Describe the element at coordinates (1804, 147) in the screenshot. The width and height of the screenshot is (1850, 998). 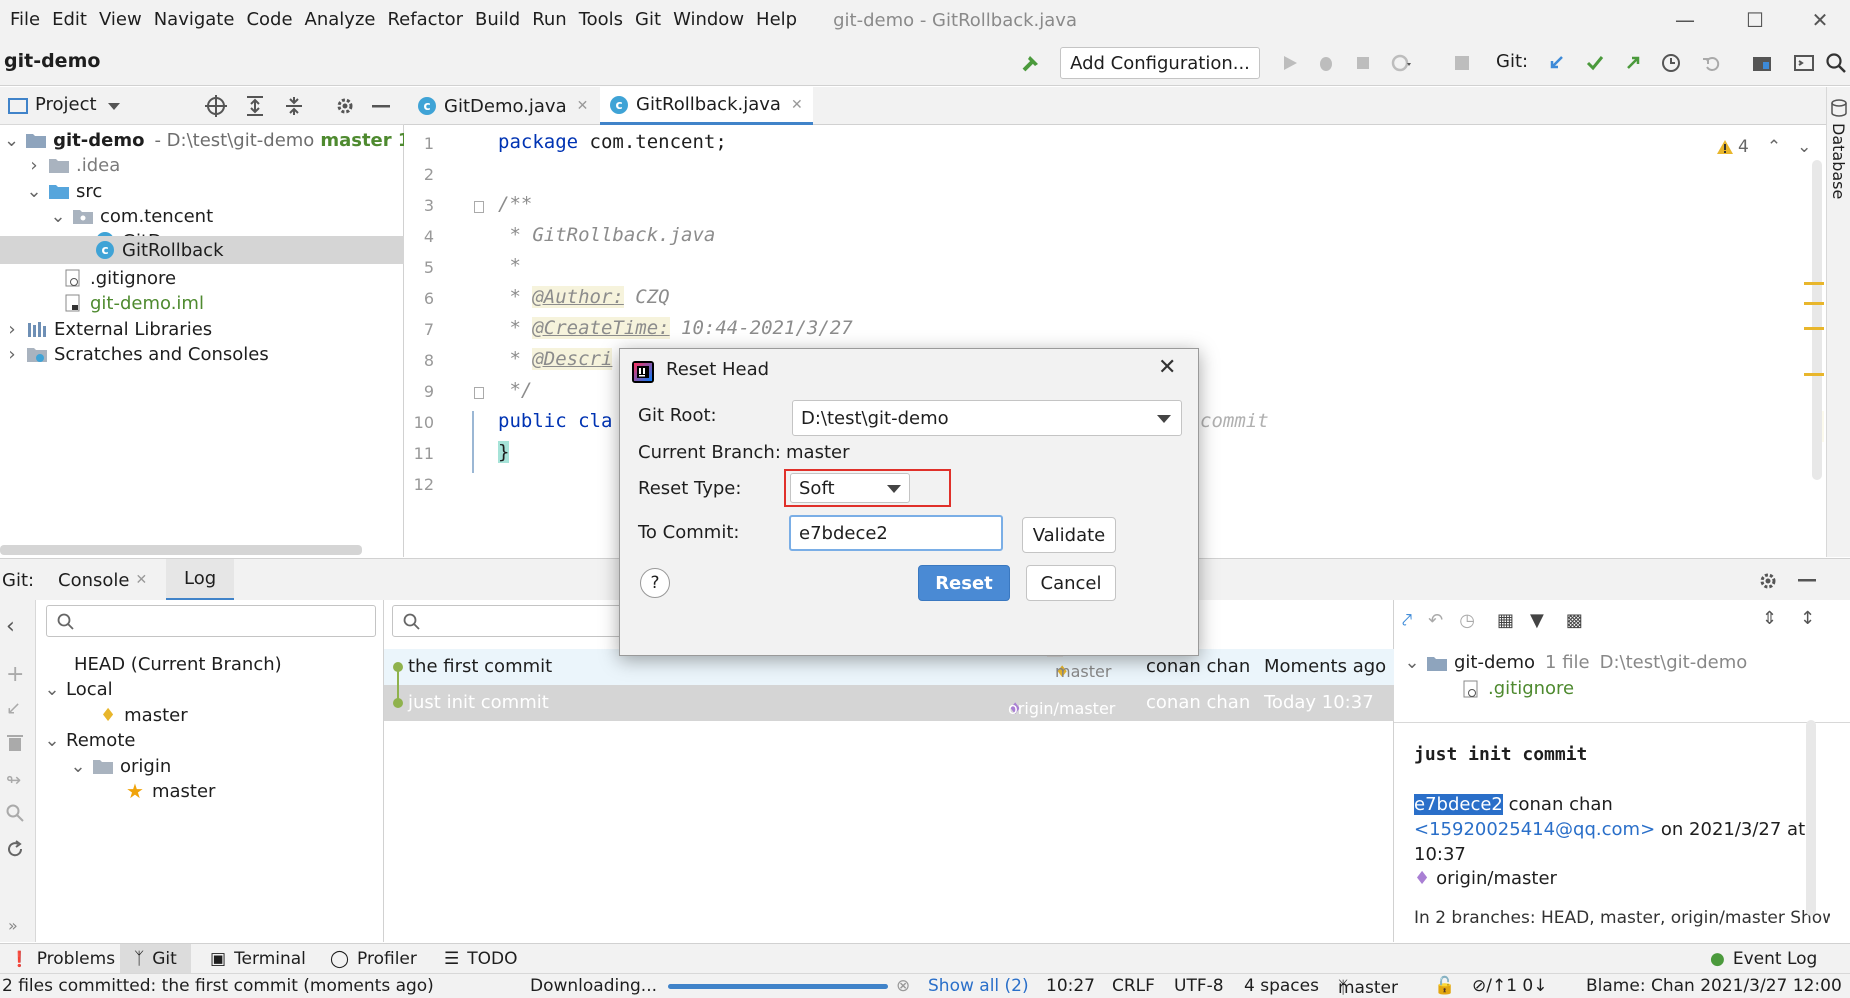
I see `next-highlight-icon: ⌄` at that location.